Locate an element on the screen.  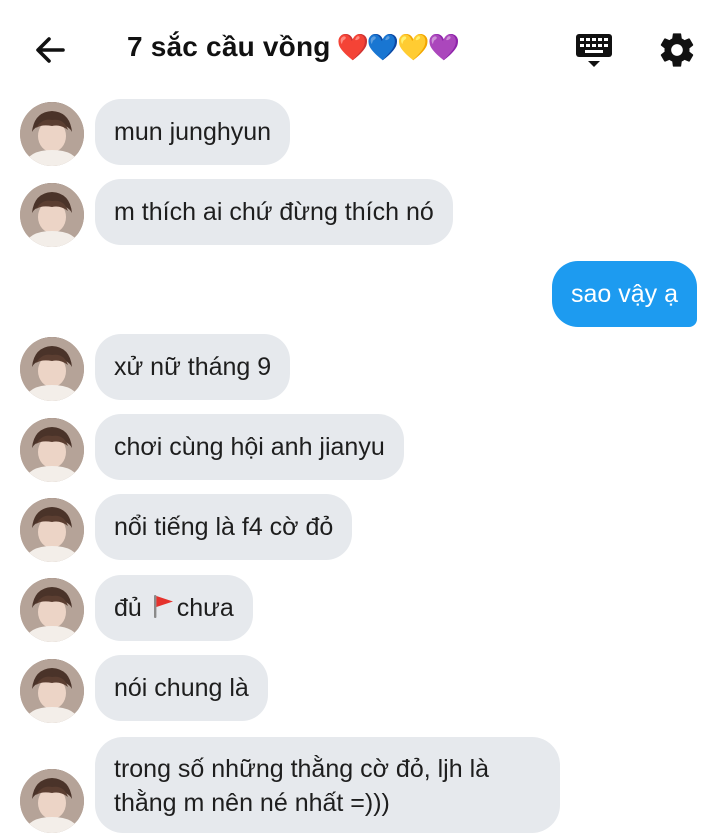
message-bubble-received: xử nữ tháng 9 is located at coordinates (193, 367).